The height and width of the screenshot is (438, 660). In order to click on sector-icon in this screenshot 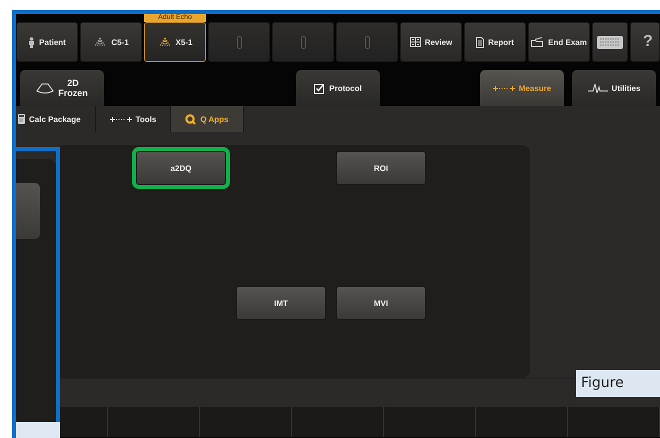, I will do `click(45, 88)`.